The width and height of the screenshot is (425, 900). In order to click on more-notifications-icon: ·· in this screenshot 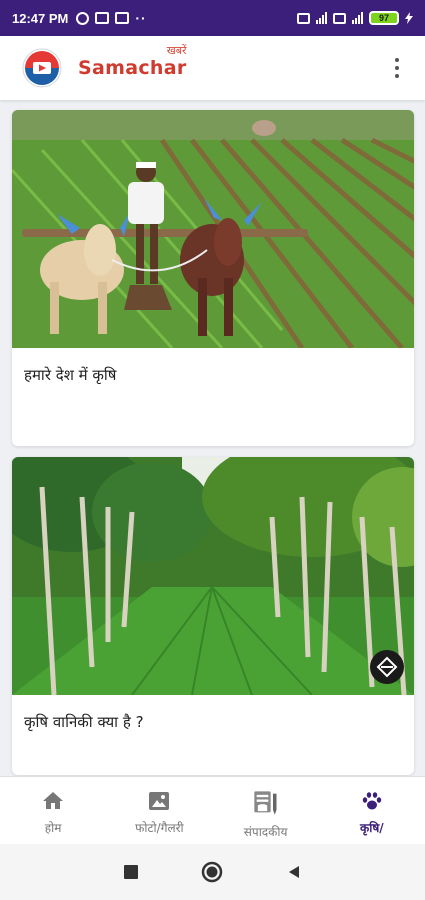, I will do `click(141, 18)`.